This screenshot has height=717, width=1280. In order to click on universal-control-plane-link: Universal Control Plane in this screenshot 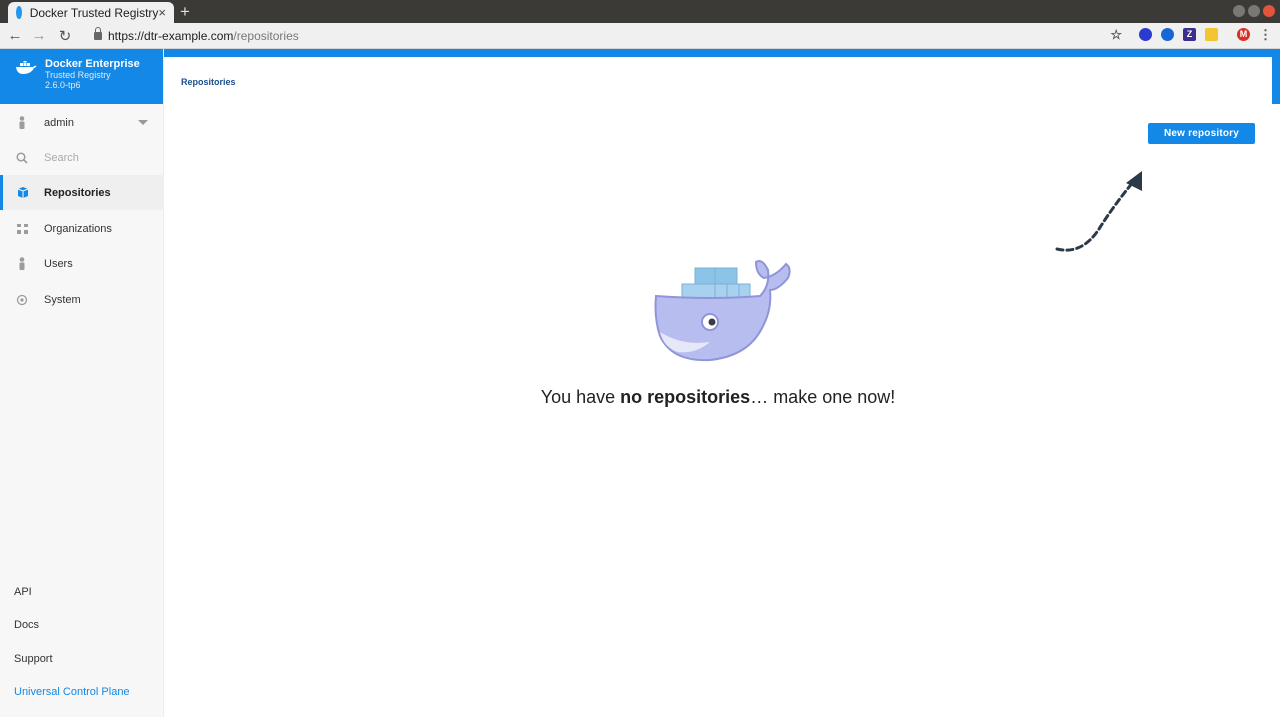, I will do `click(72, 692)`.